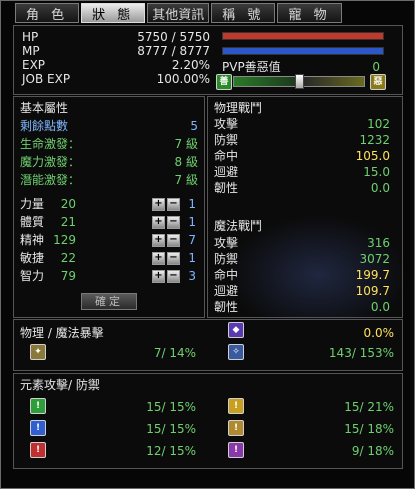 The width and height of the screenshot is (415, 489). What do you see at coordinates (38, 406) in the screenshot?
I see `wind-element-icon: !` at bounding box center [38, 406].